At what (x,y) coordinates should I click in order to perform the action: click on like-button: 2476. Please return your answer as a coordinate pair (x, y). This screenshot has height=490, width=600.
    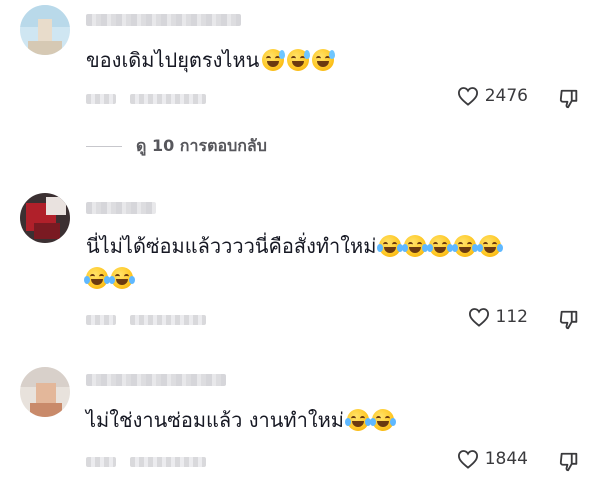
    Looking at the image, I should click on (492, 96).